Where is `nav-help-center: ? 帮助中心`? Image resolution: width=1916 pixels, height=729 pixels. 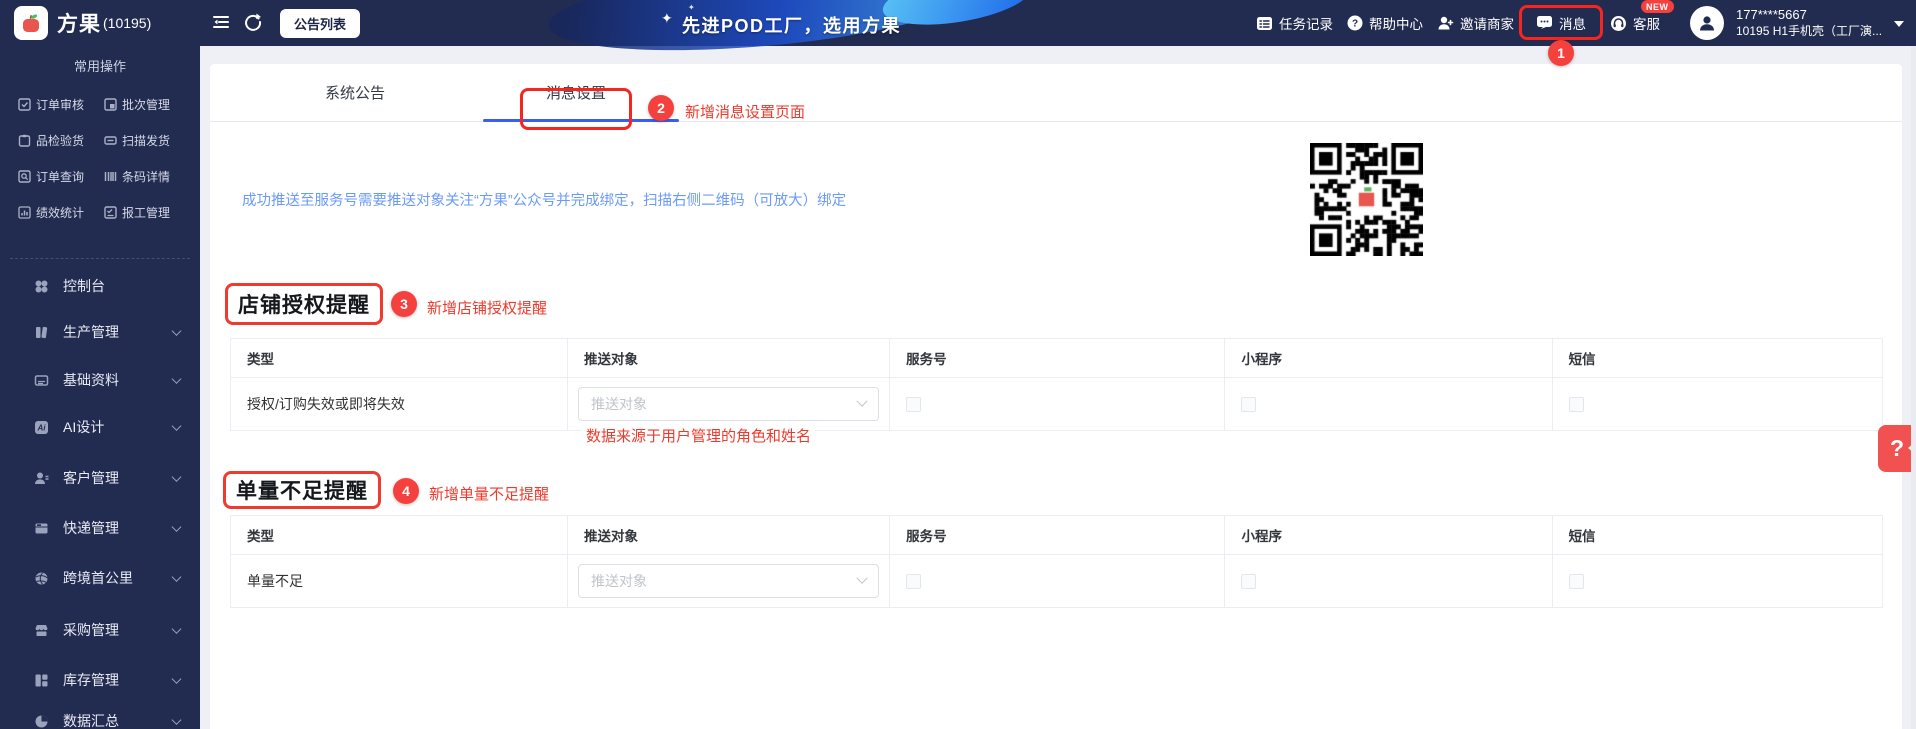 nav-help-center: ? 帮助中心 is located at coordinates (1385, 23).